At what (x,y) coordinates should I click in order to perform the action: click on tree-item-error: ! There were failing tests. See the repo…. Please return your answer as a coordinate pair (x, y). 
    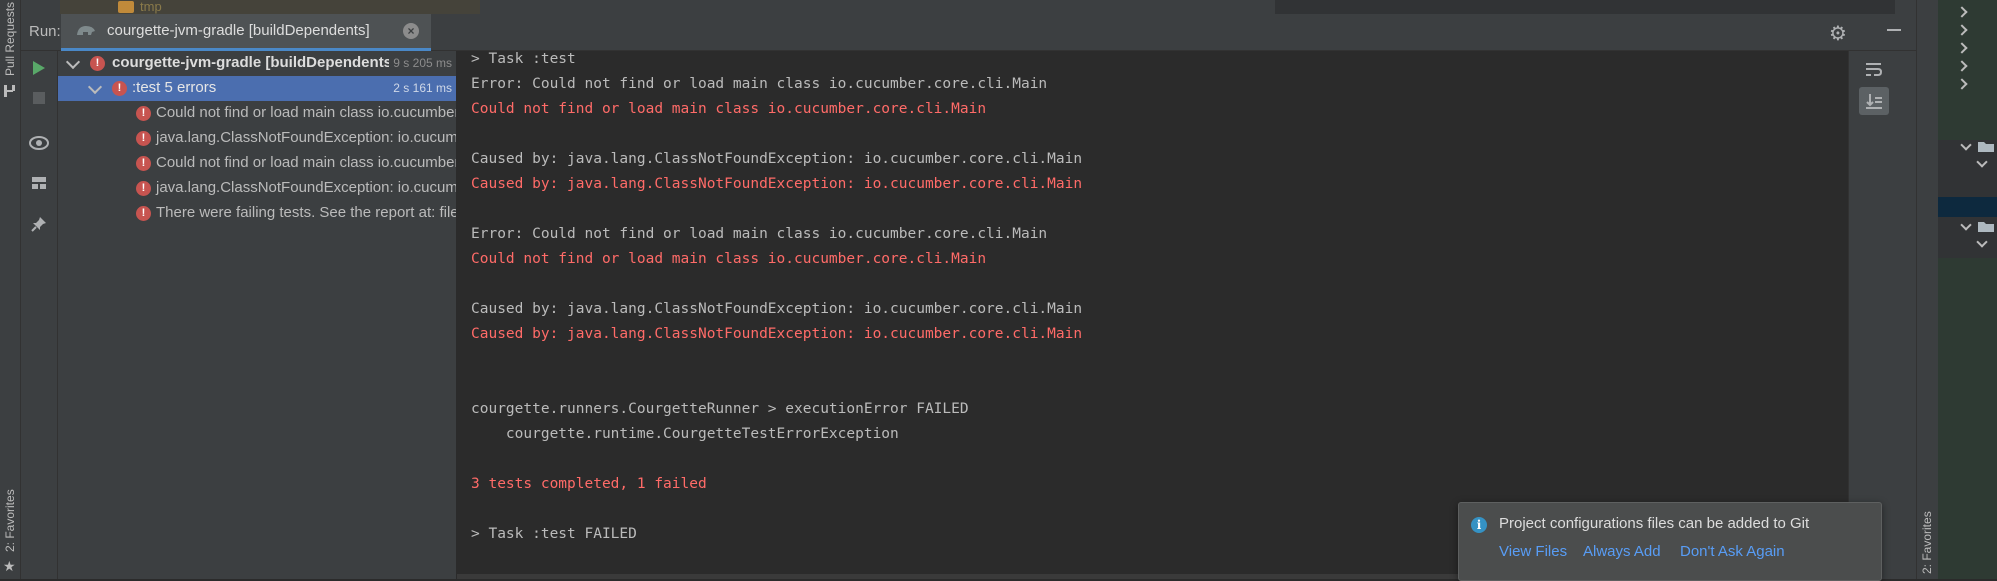
    Looking at the image, I should click on (257, 213).